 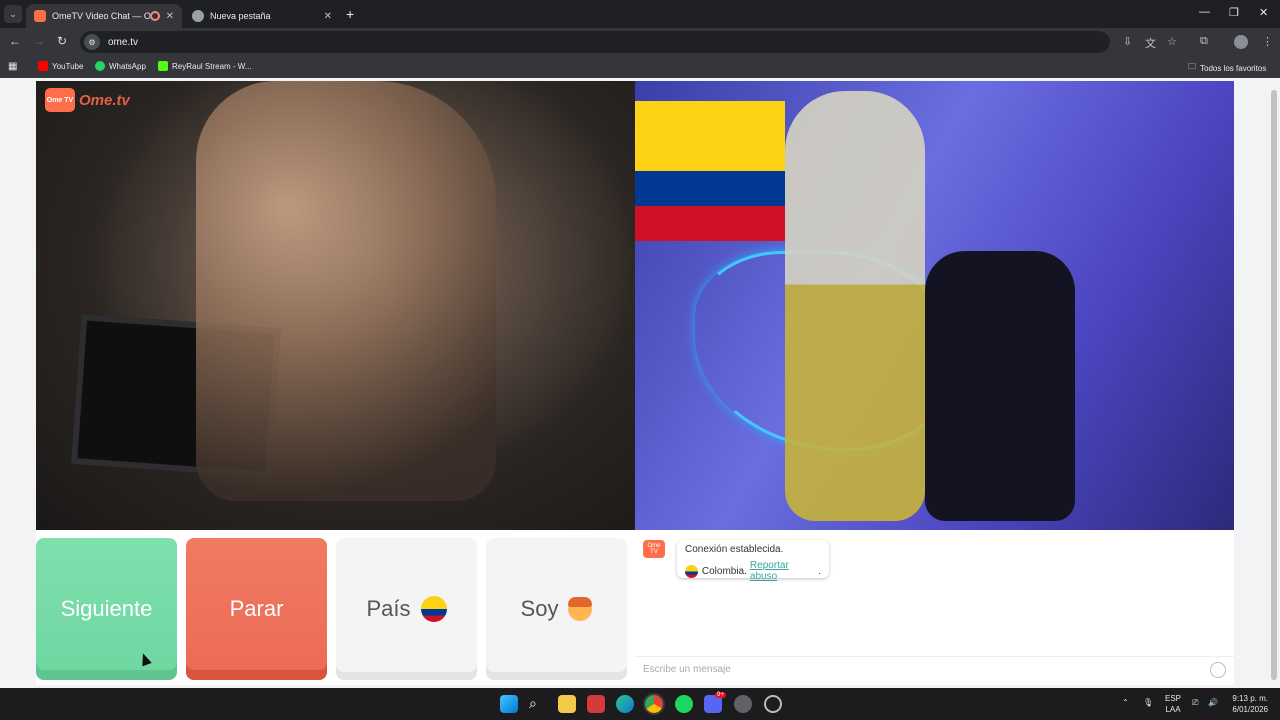 I want to click on bookmark-whatsapp: WhatsApp, so click(x=120, y=66).